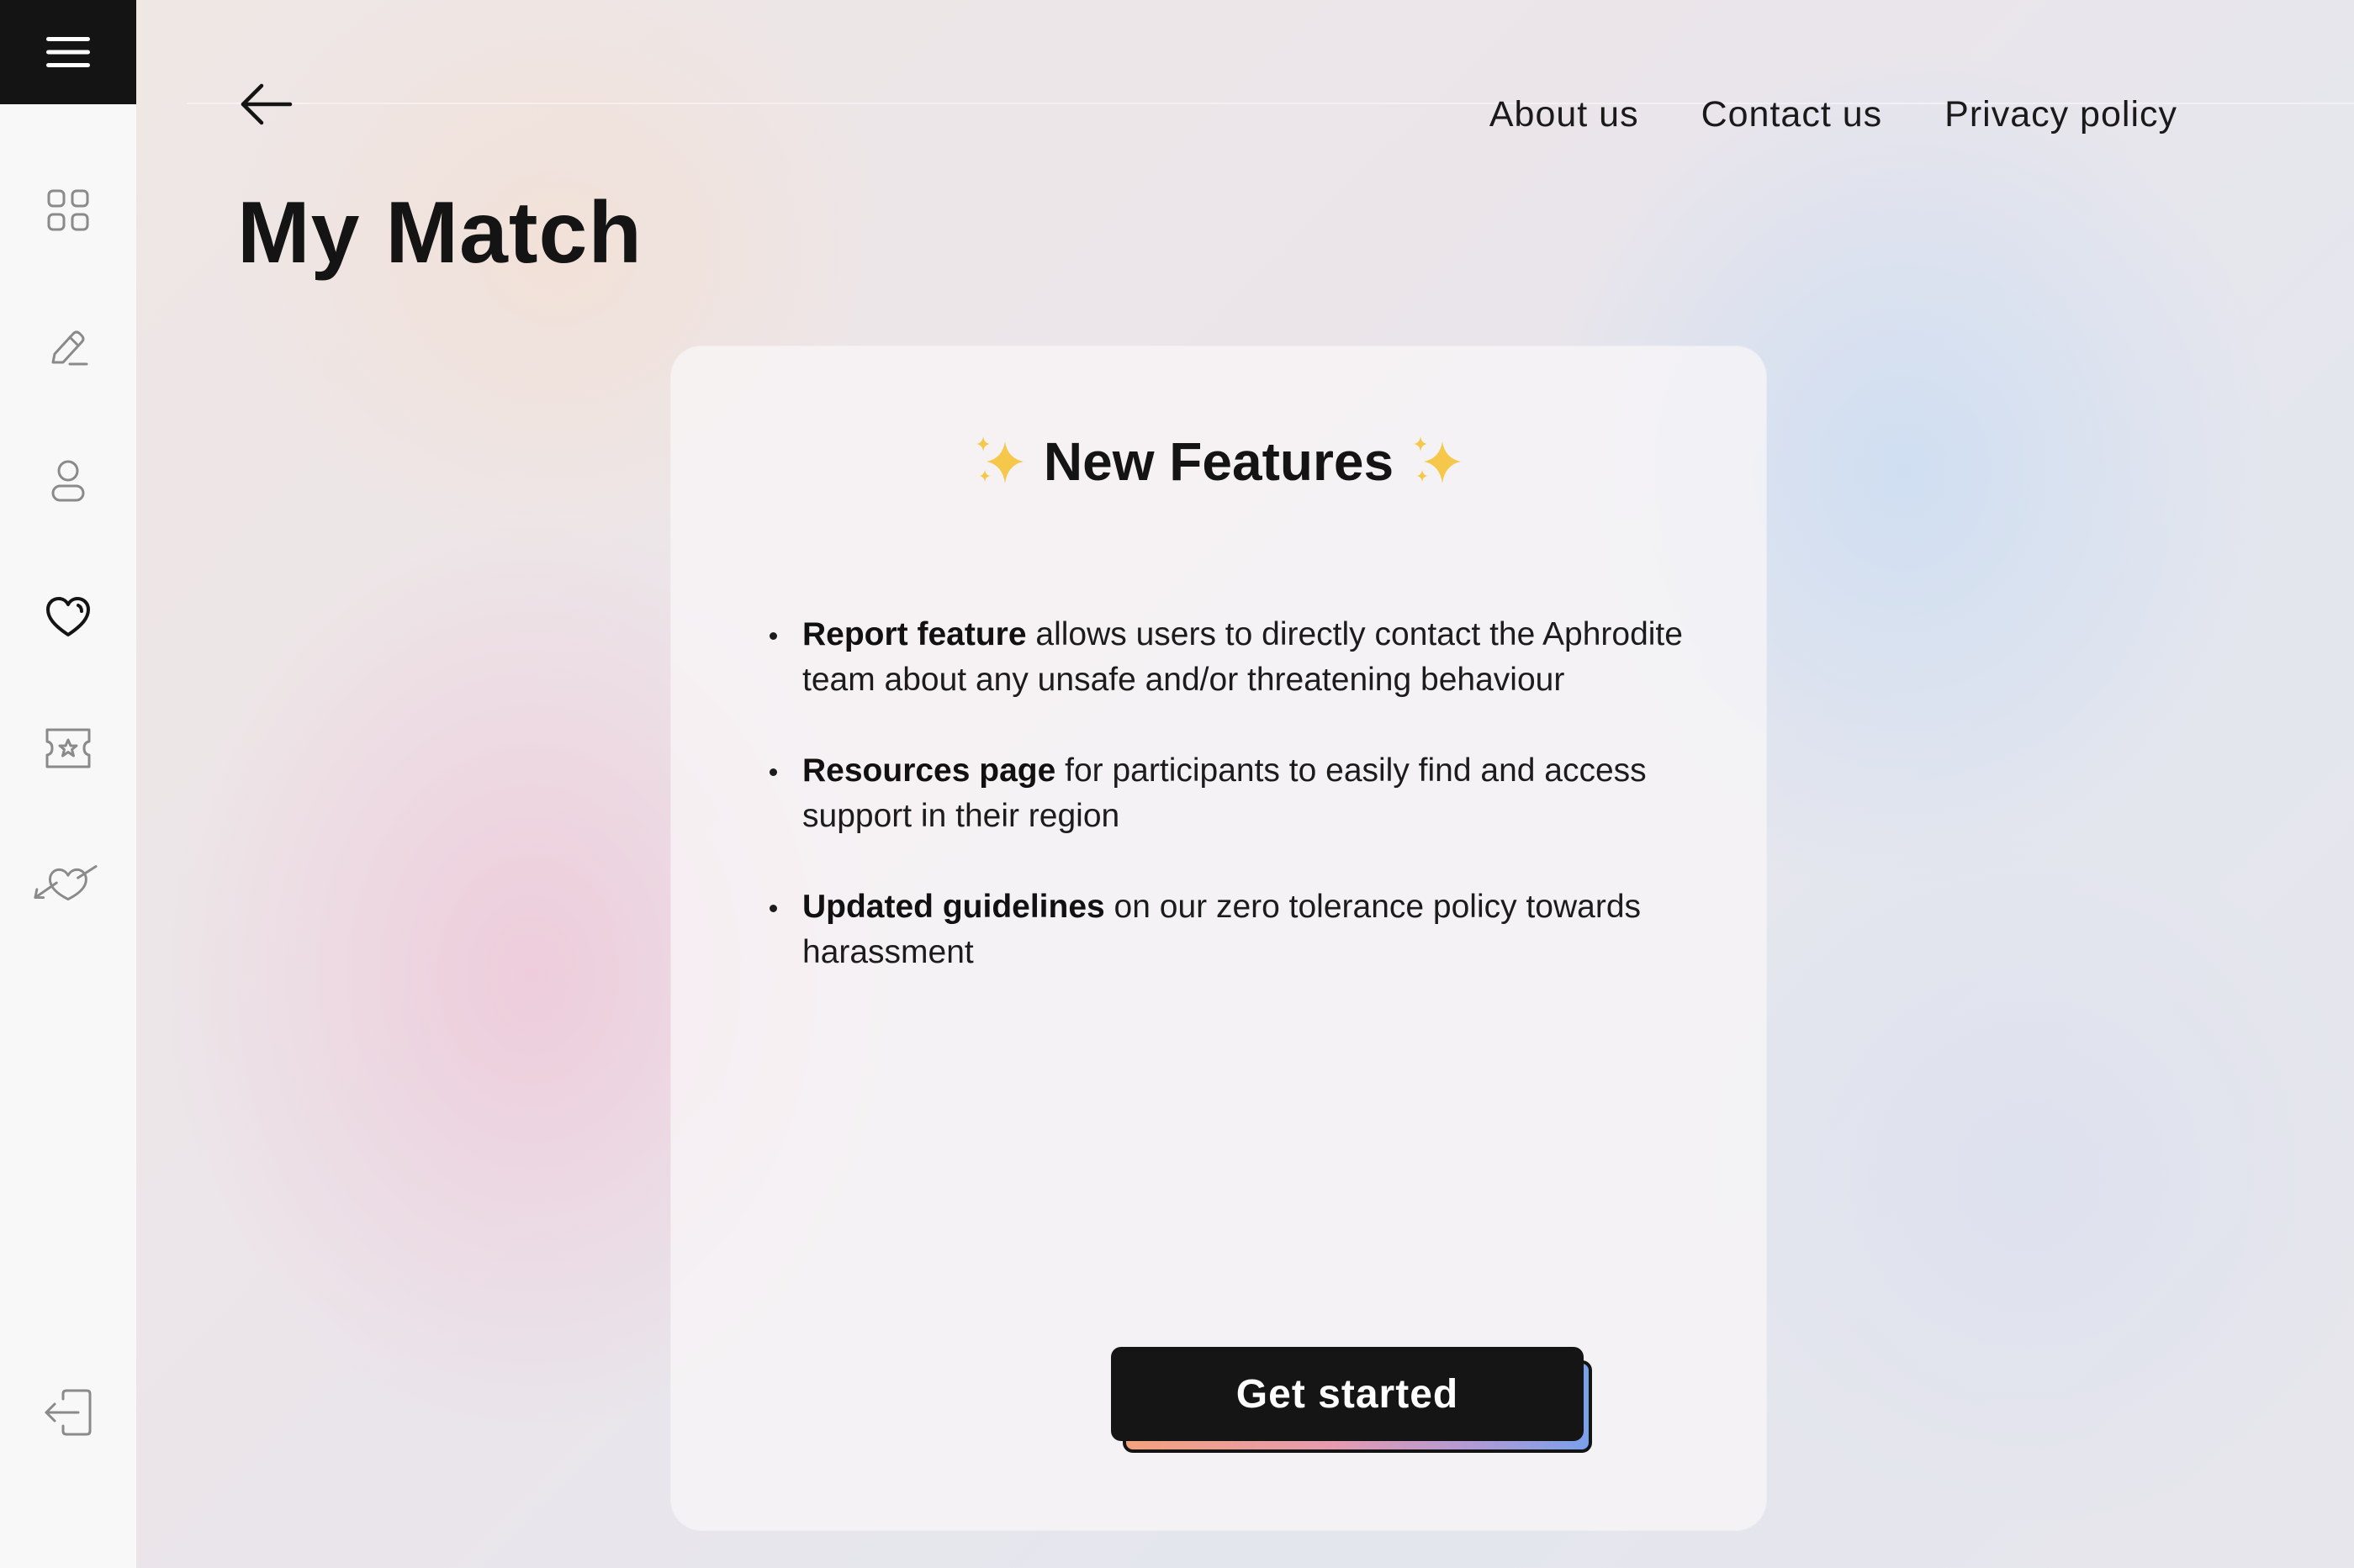 The width and height of the screenshot is (2354, 1568). Describe the element at coordinates (68, 52) in the screenshot. I see `hamburger-menu-icon` at that location.